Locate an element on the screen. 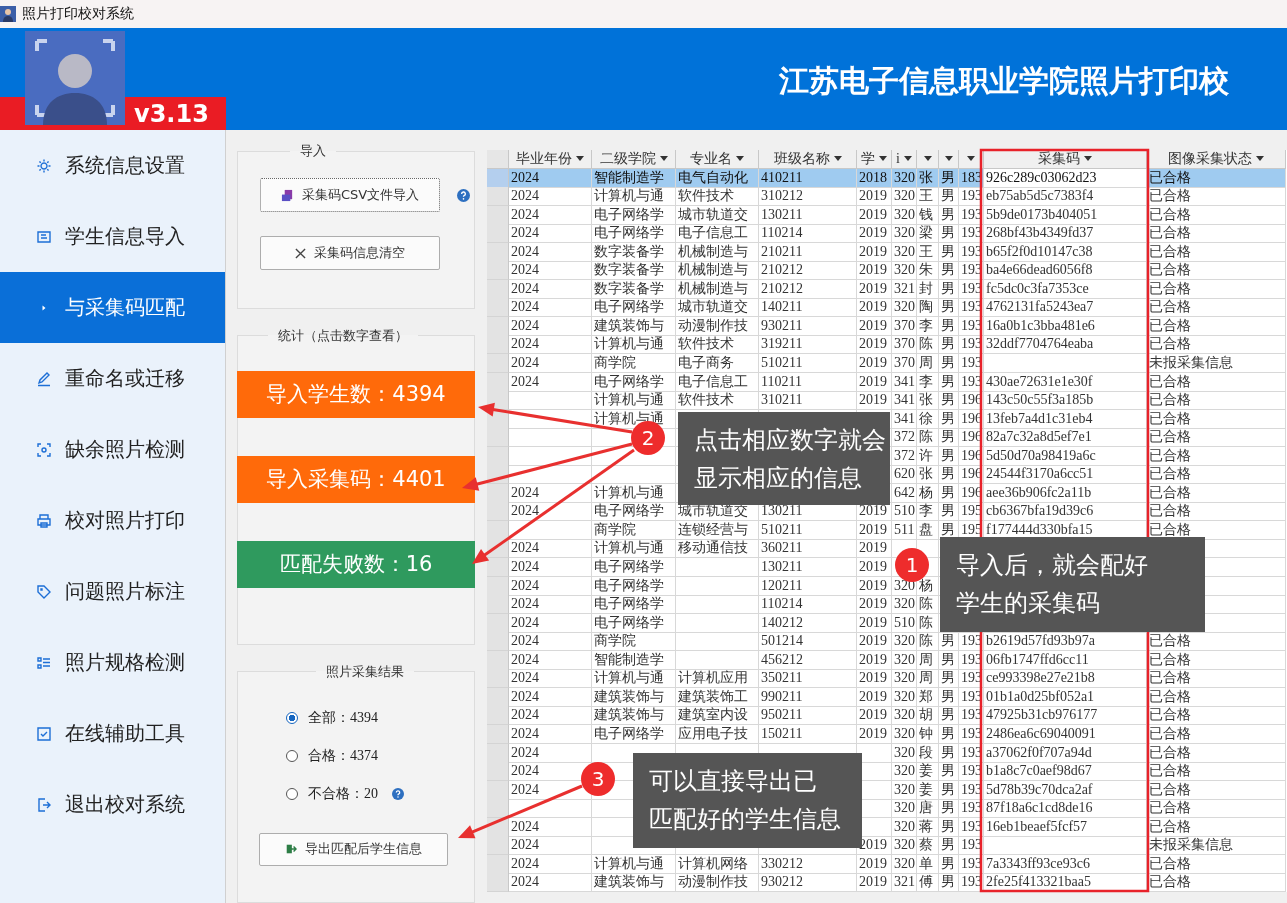  sidebar-item: 重命名或迁移 is located at coordinates (112, 378).